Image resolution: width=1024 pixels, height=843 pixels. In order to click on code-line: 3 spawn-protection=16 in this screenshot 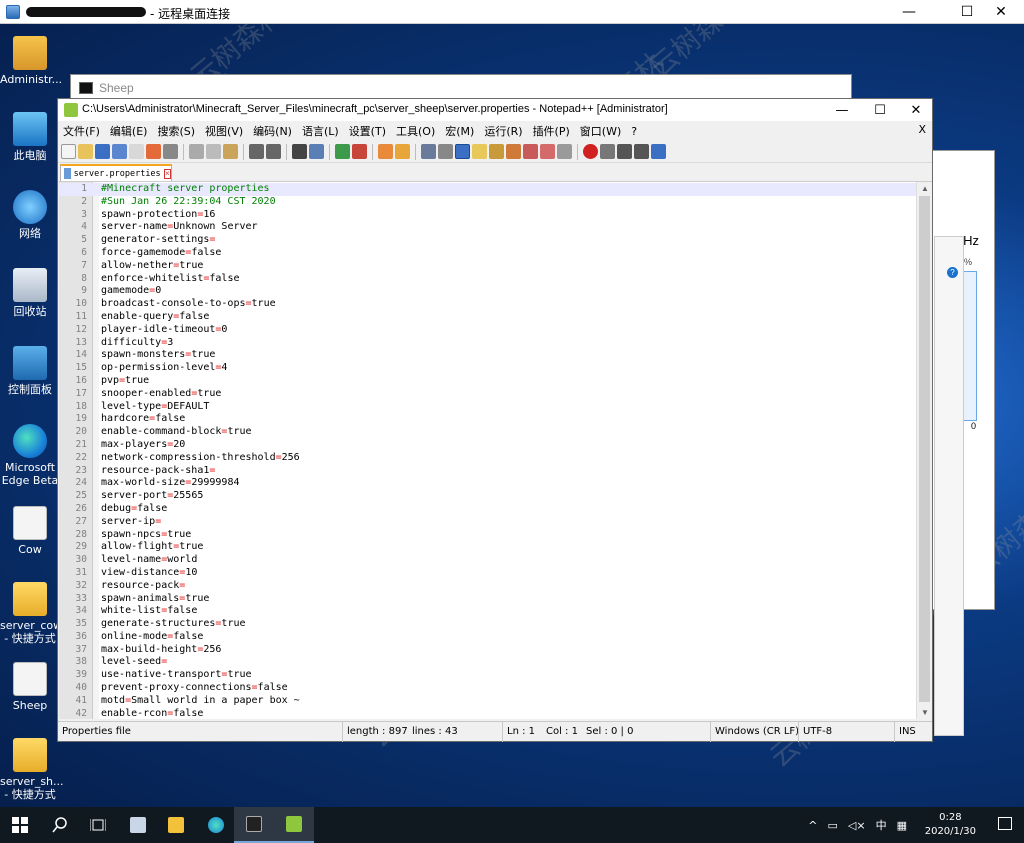, I will do `click(488, 215)`.